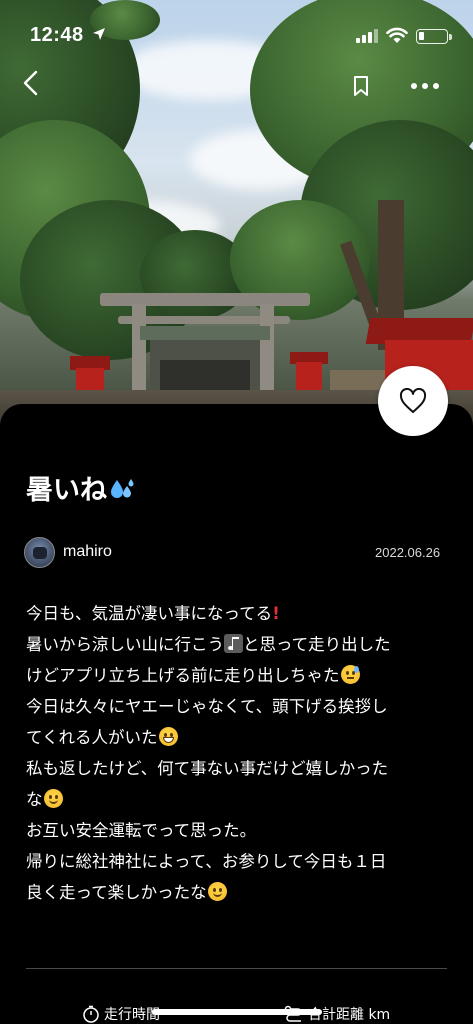  What do you see at coordinates (207, 706) in the screenshot?
I see `body-line: 今日は久々にヤエーじゃなくて、頭下げる挨拶し` at bounding box center [207, 706].